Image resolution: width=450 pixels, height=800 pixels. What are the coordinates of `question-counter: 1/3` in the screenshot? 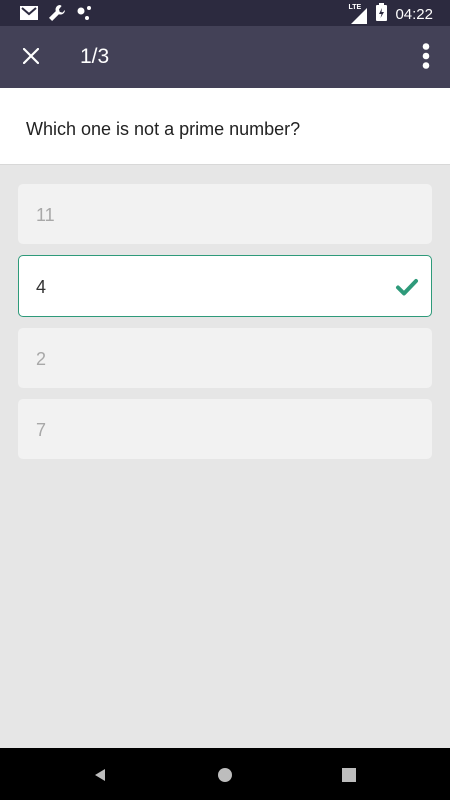 It's located at (95, 56).